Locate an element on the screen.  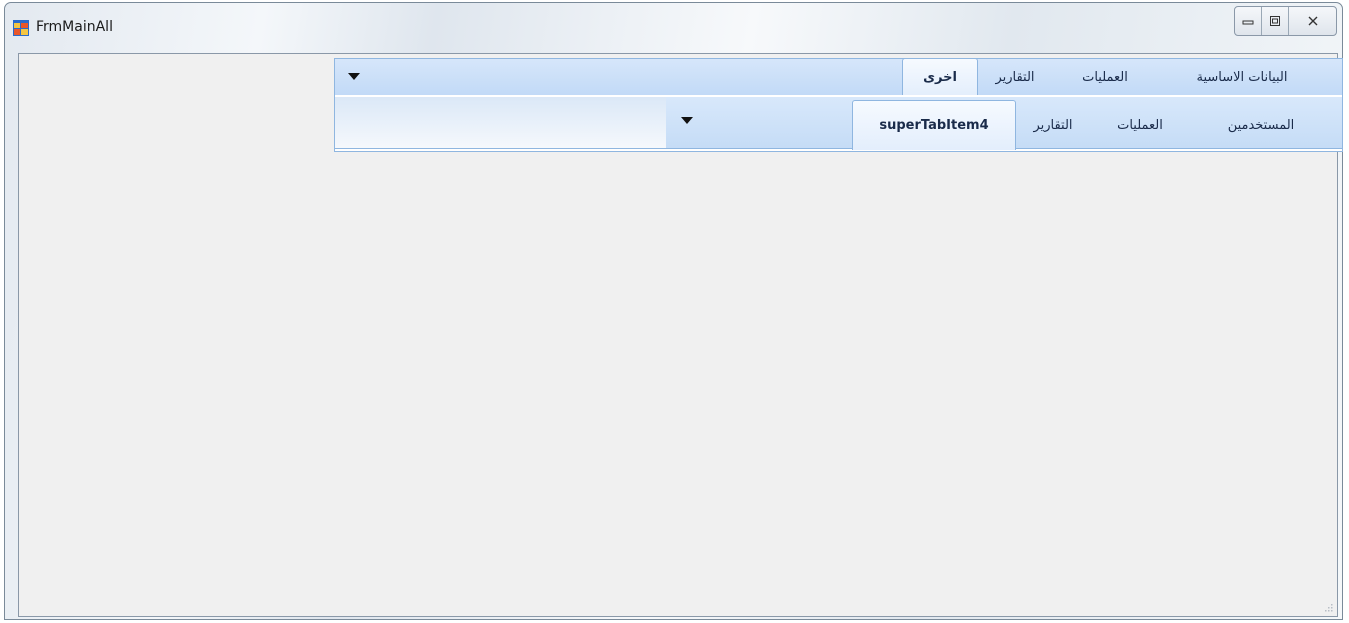
tab-reports: التقارير is located at coordinates (1015, 77).